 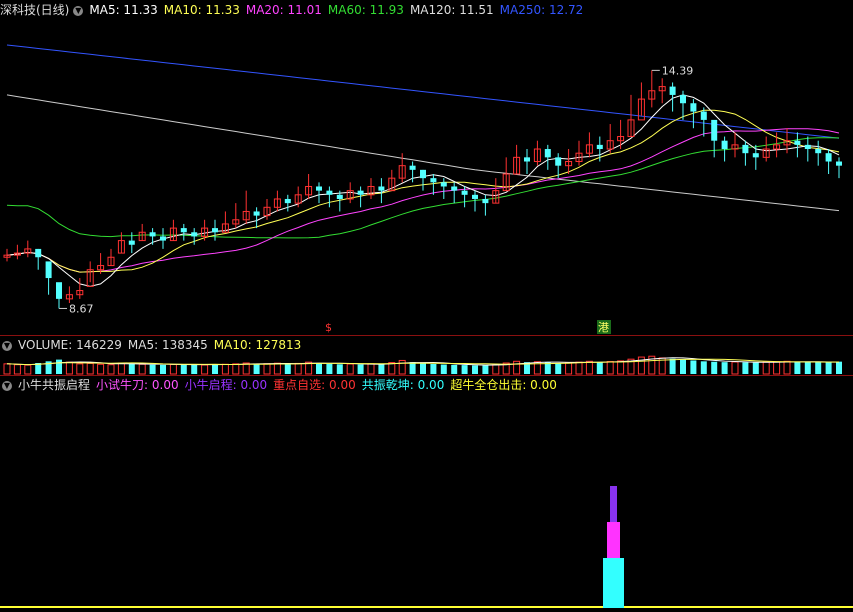 What do you see at coordinates (603, 327) in the screenshot?
I see `marker-gang: 港` at bounding box center [603, 327].